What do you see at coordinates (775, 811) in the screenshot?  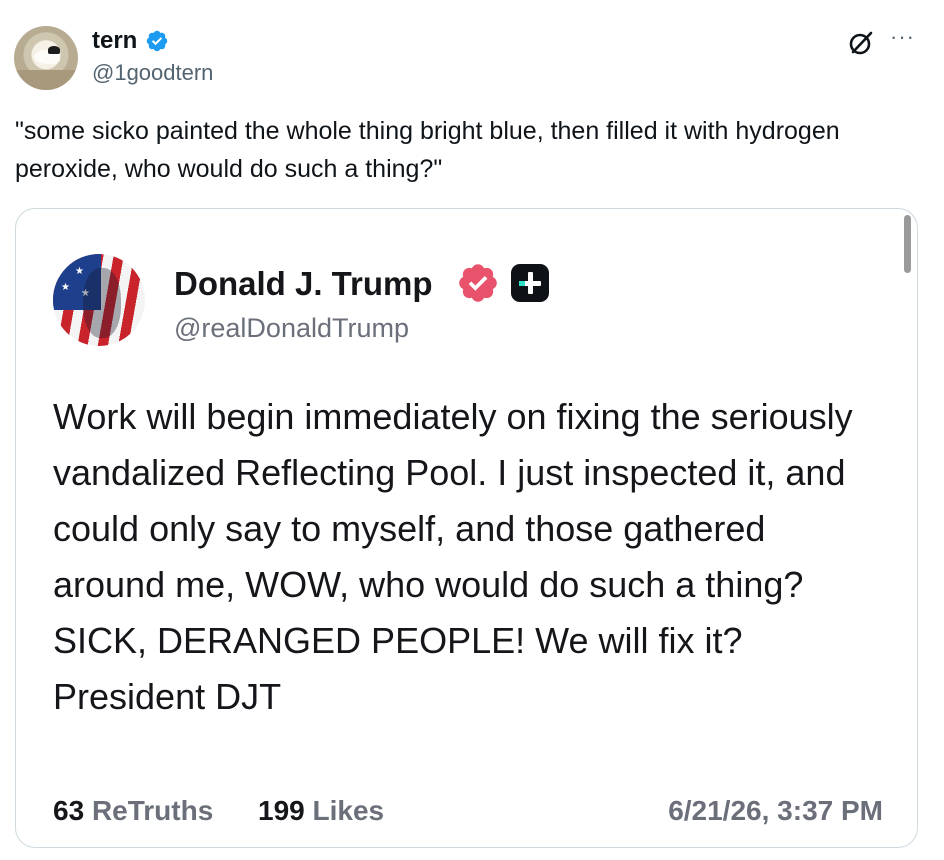 I see `embedded-post-timestamp: 6/21/26, 3:37 PM` at bounding box center [775, 811].